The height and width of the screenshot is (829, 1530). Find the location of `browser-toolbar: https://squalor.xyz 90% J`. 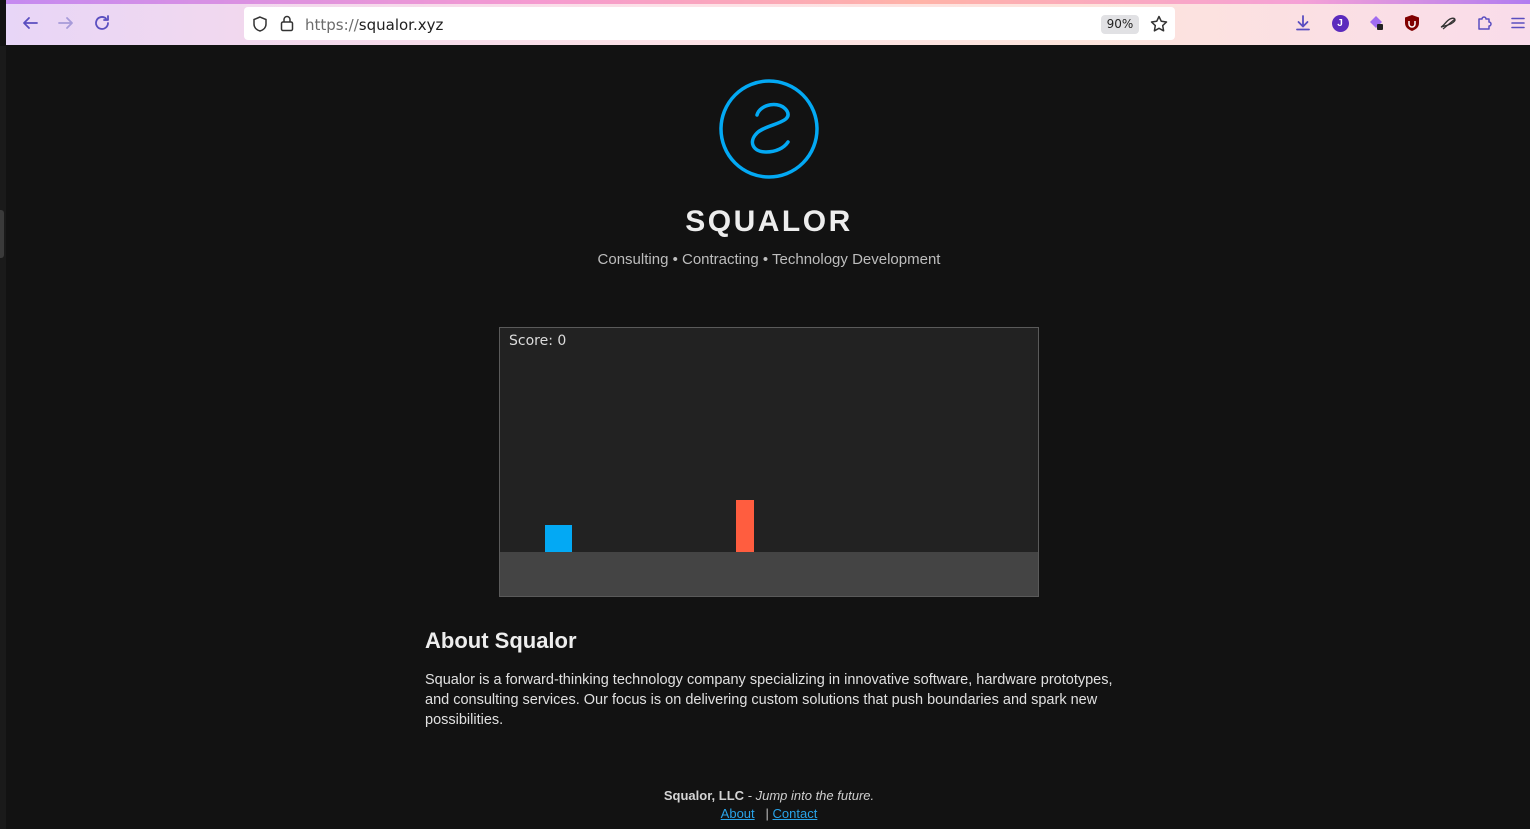

browser-toolbar: https://squalor.xyz 90% J is located at coordinates (768, 22).